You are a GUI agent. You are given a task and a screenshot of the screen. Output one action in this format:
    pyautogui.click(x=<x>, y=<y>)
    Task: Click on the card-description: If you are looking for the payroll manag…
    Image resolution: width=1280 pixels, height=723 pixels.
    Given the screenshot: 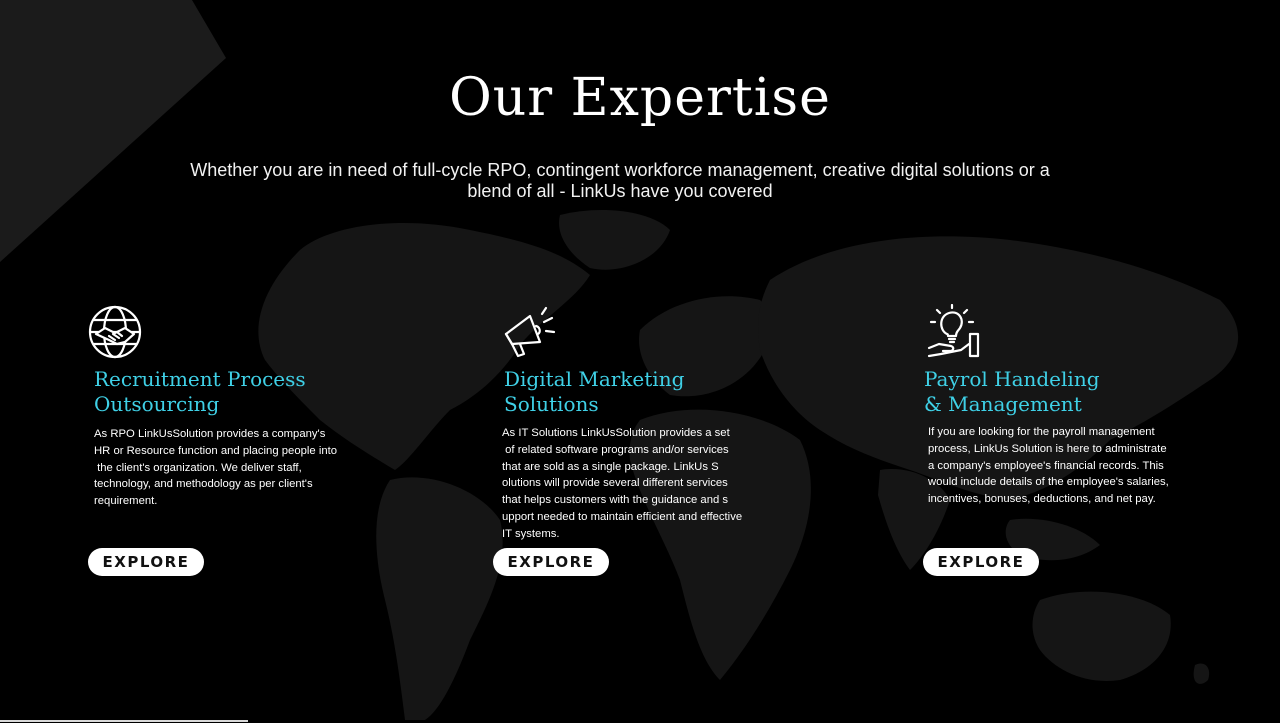 What is the action you would take?
    pyautogui.click(x=1048, y=466)
    